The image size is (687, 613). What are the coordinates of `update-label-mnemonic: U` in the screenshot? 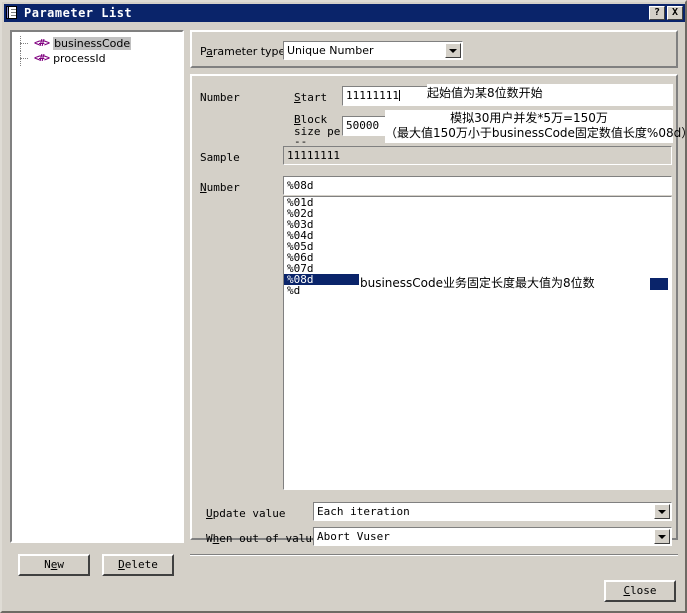 It's located at (209, 513).